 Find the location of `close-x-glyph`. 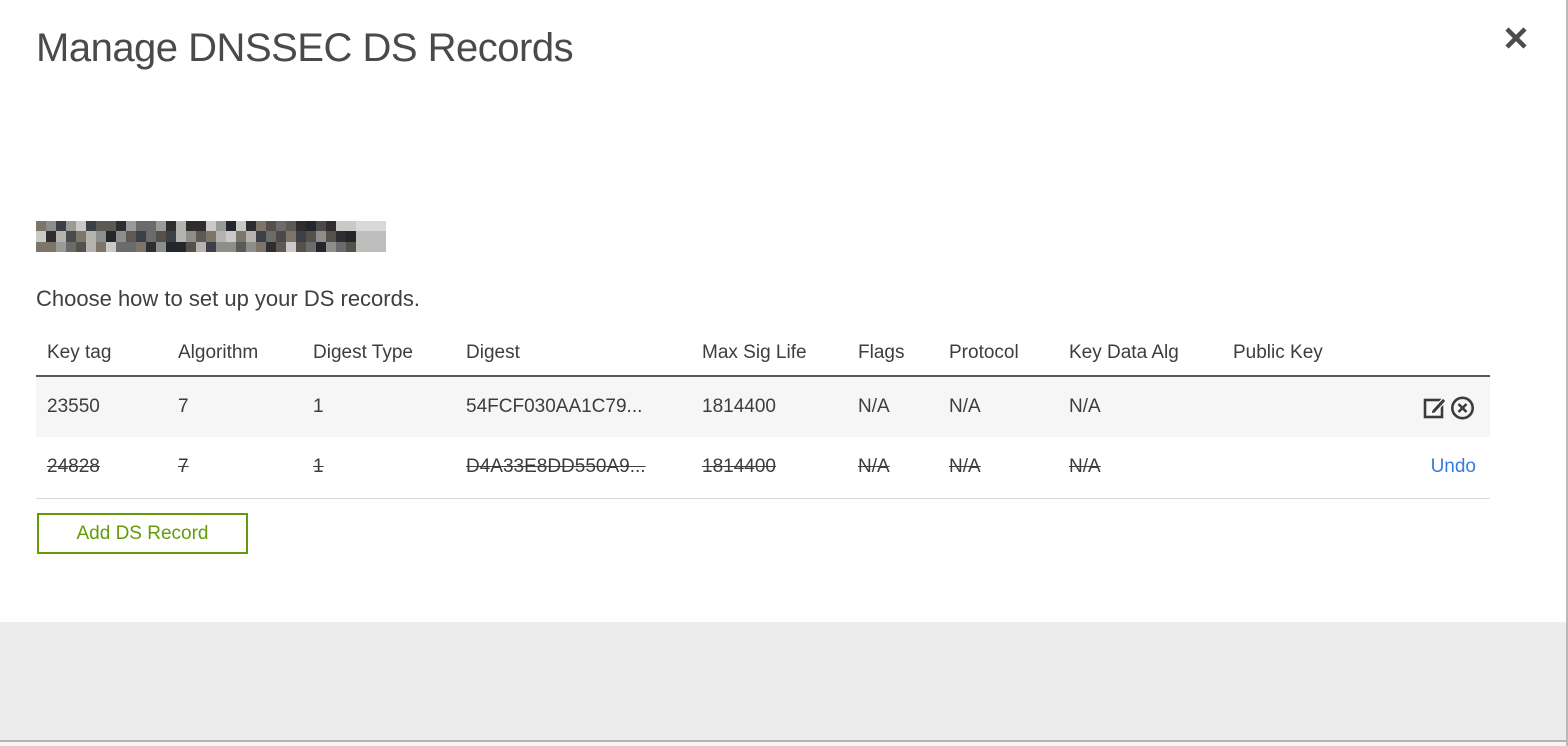

close-x-glyph is located at coordinates (1516, 38).